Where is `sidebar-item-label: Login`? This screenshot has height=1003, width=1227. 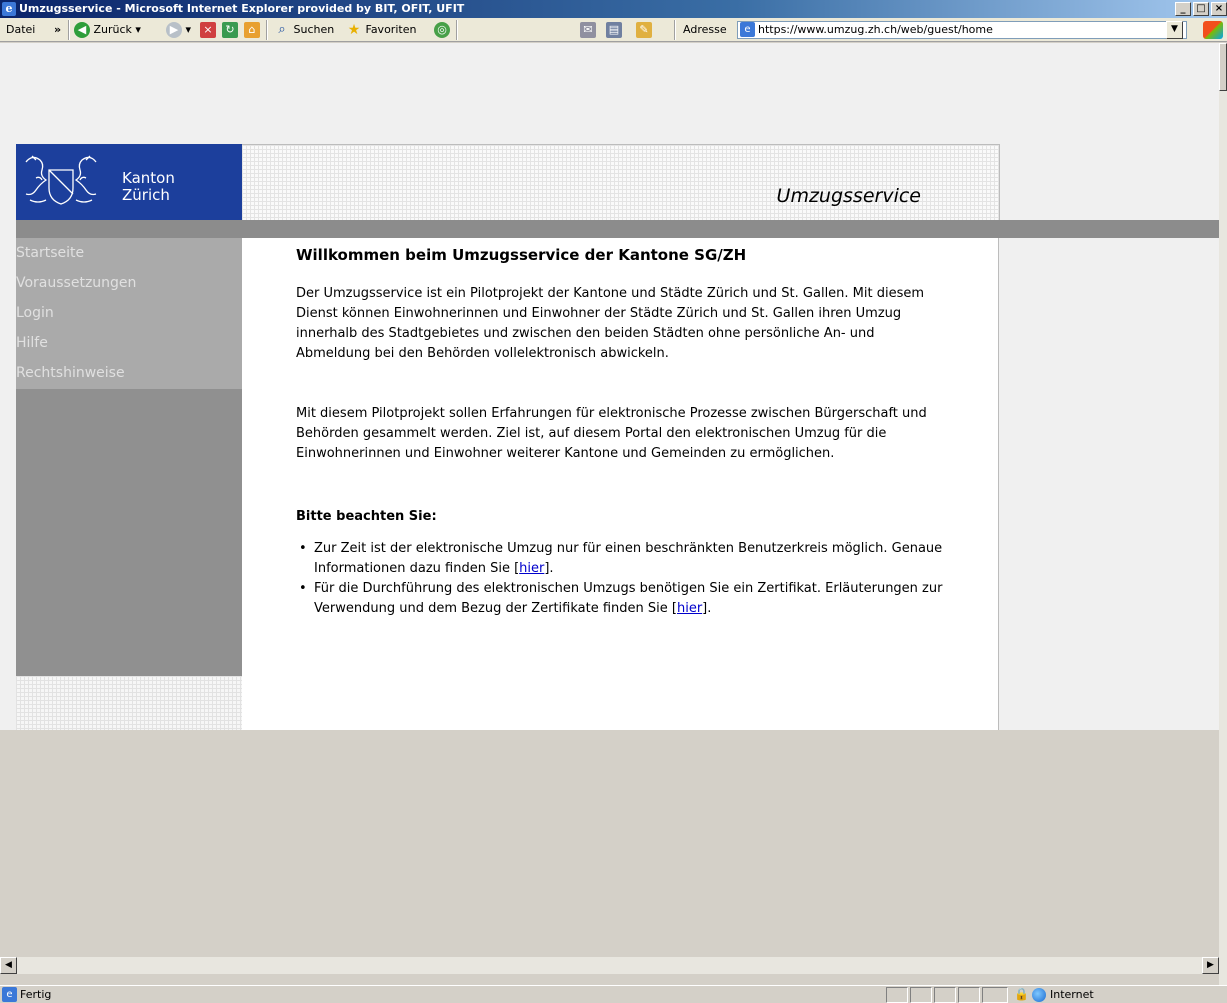
sidebar-item-label: Login is located at coordinates (35, 313).